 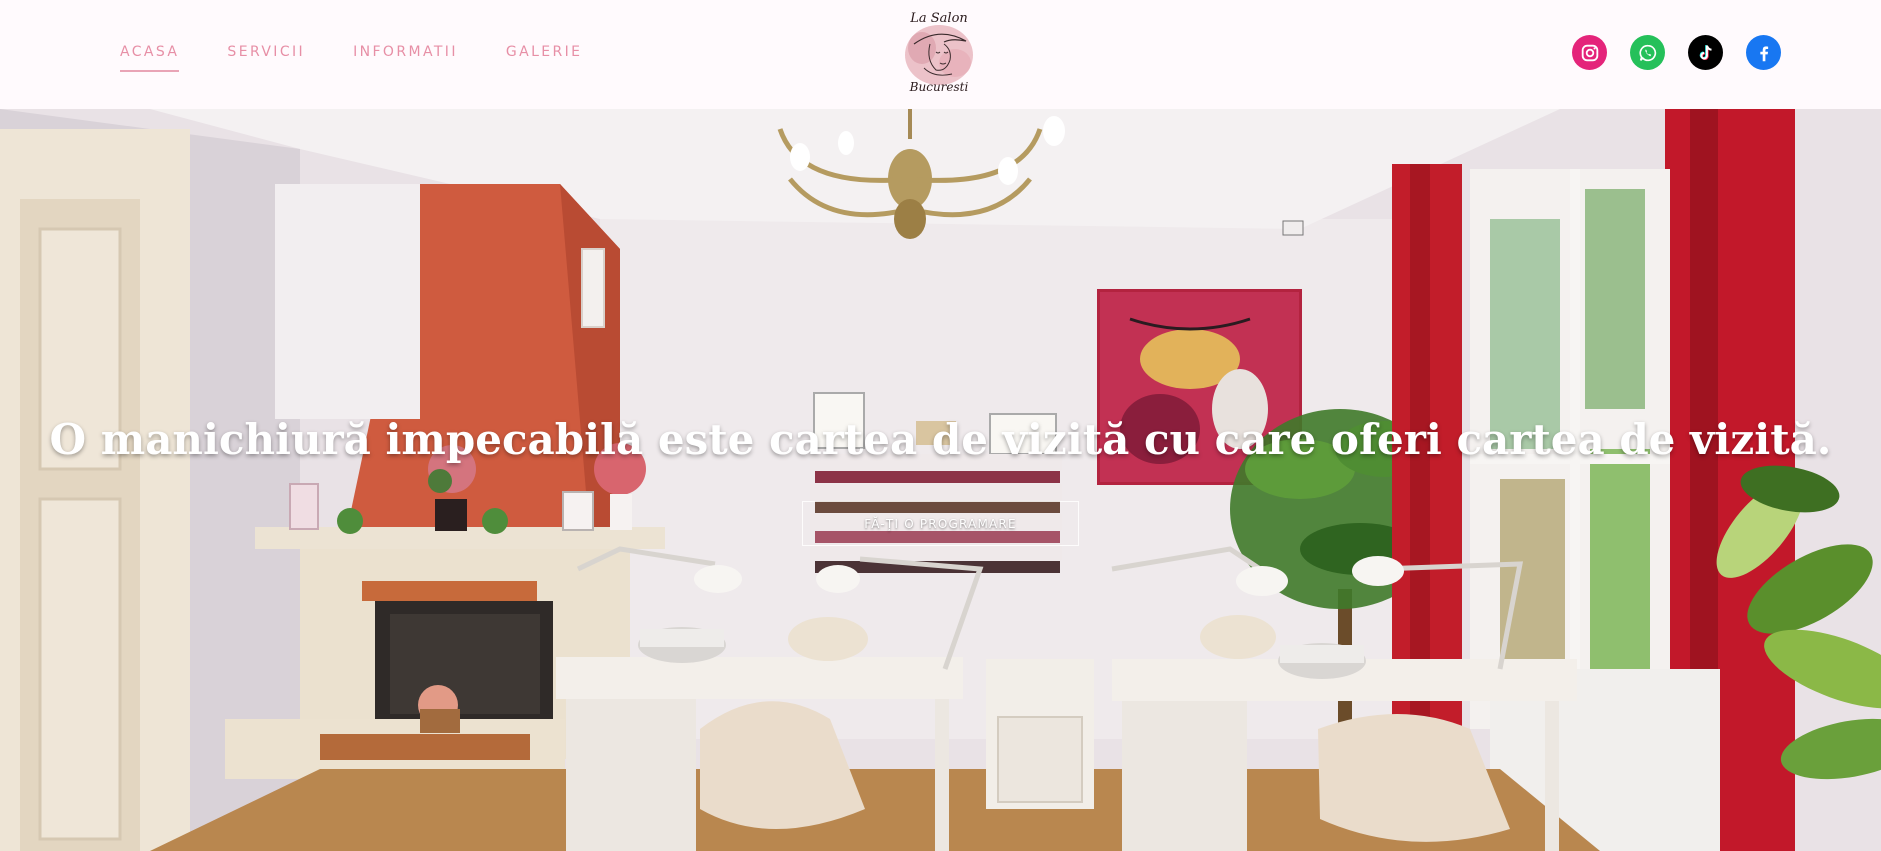 I want to click on book-appointment-button: FĂ-ȚI O PROGRAMARE, so click(x=940, y=523).